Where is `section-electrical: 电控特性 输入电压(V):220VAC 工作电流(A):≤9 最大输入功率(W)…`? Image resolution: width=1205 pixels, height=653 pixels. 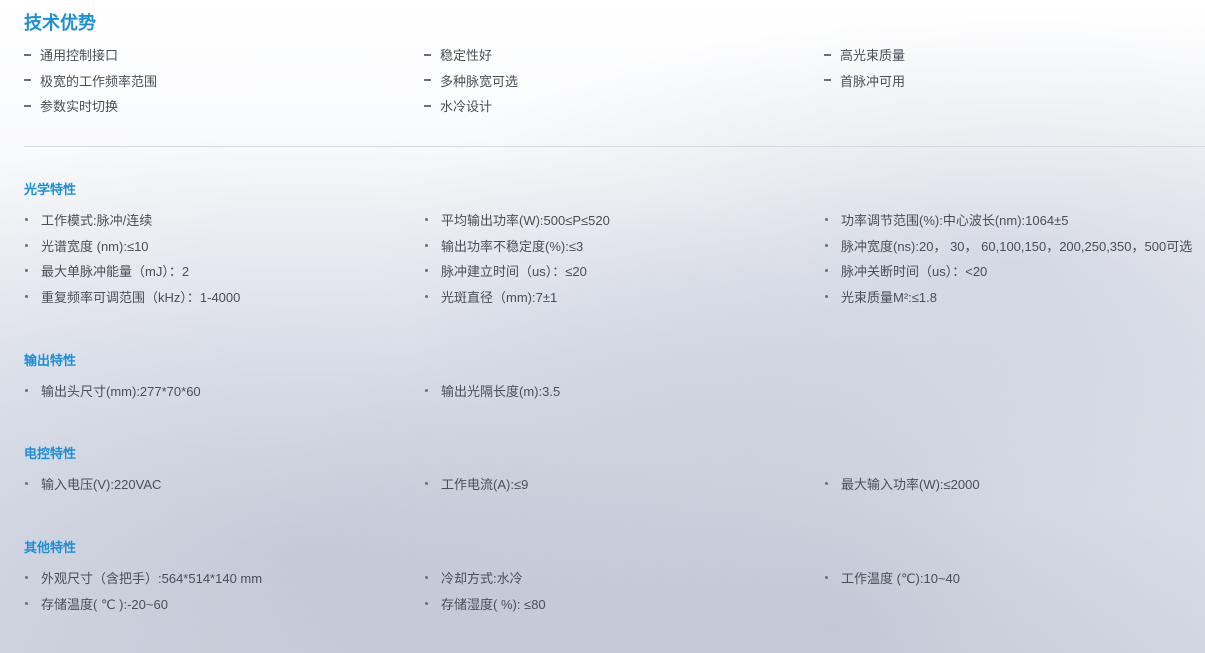
section-electrical: 电控特性 输入电压(V):220VAC 工作电流(A):≤9 最大输入功率(W)… is located at coordinates (614, 471).